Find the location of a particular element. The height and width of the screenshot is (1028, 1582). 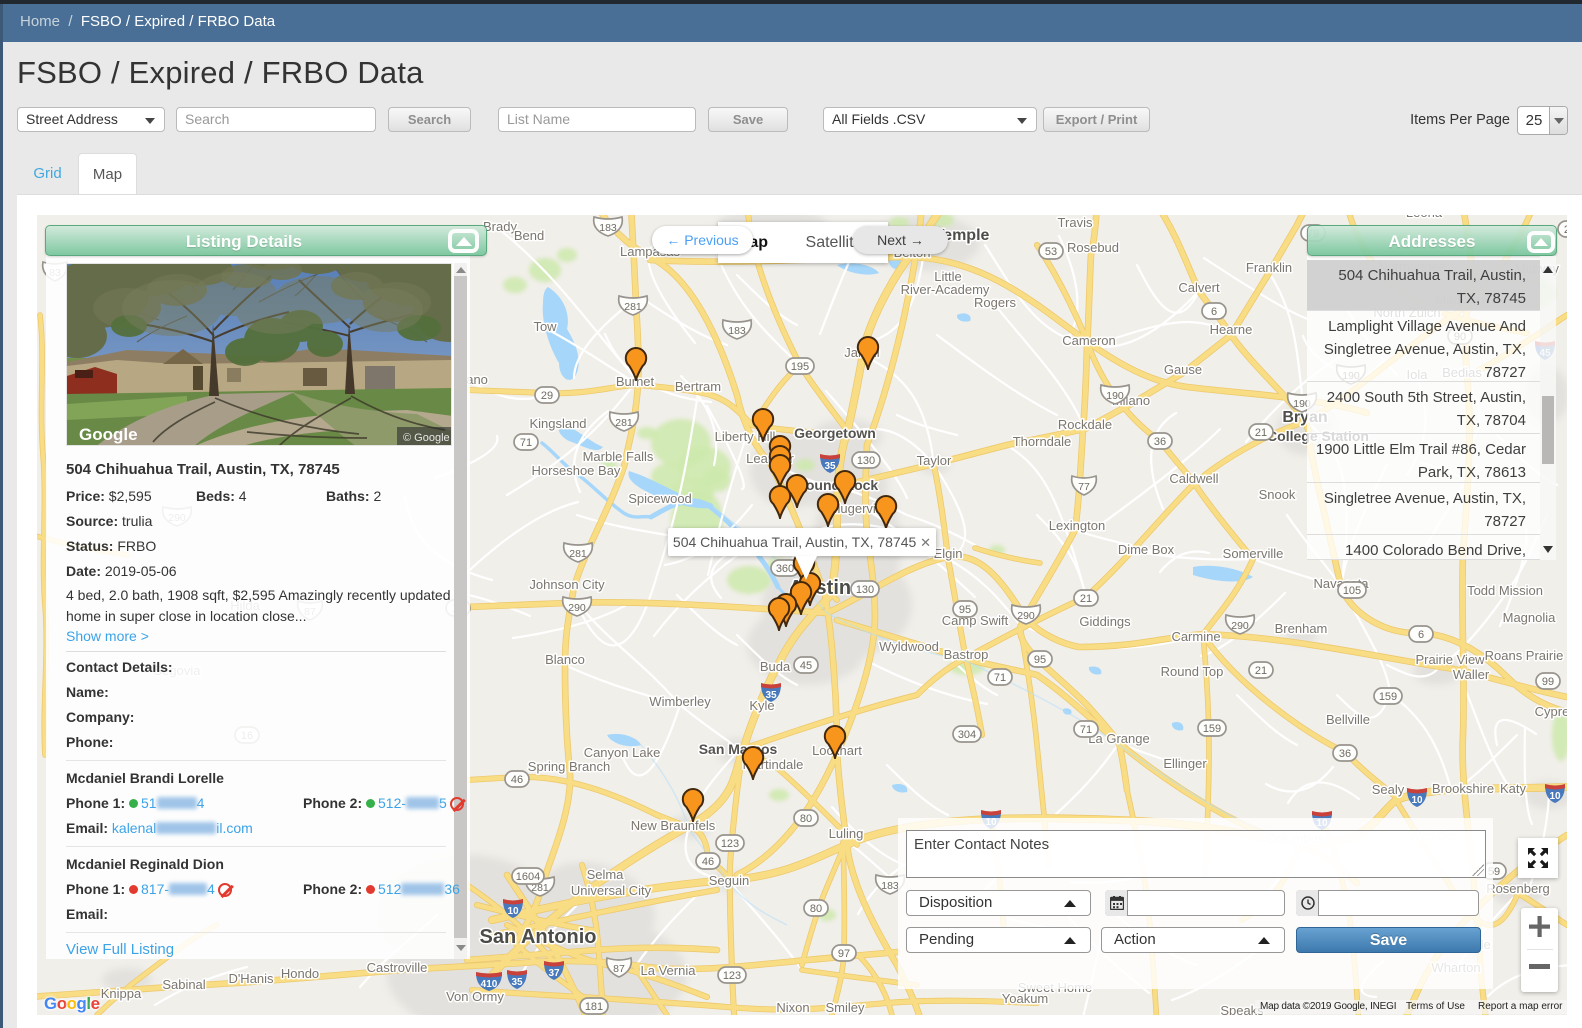

svg-text: Sealy is located at coordinates (1388, 789).